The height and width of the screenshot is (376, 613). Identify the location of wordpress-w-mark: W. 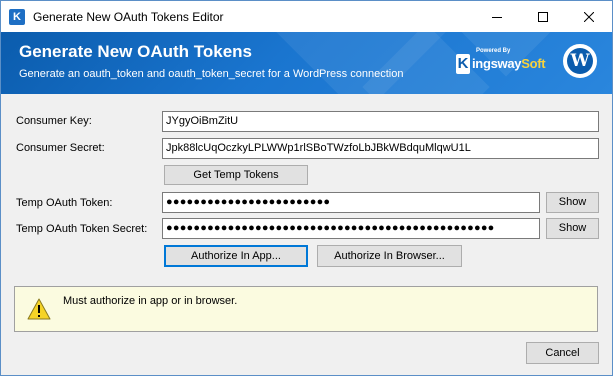
(580, 61).